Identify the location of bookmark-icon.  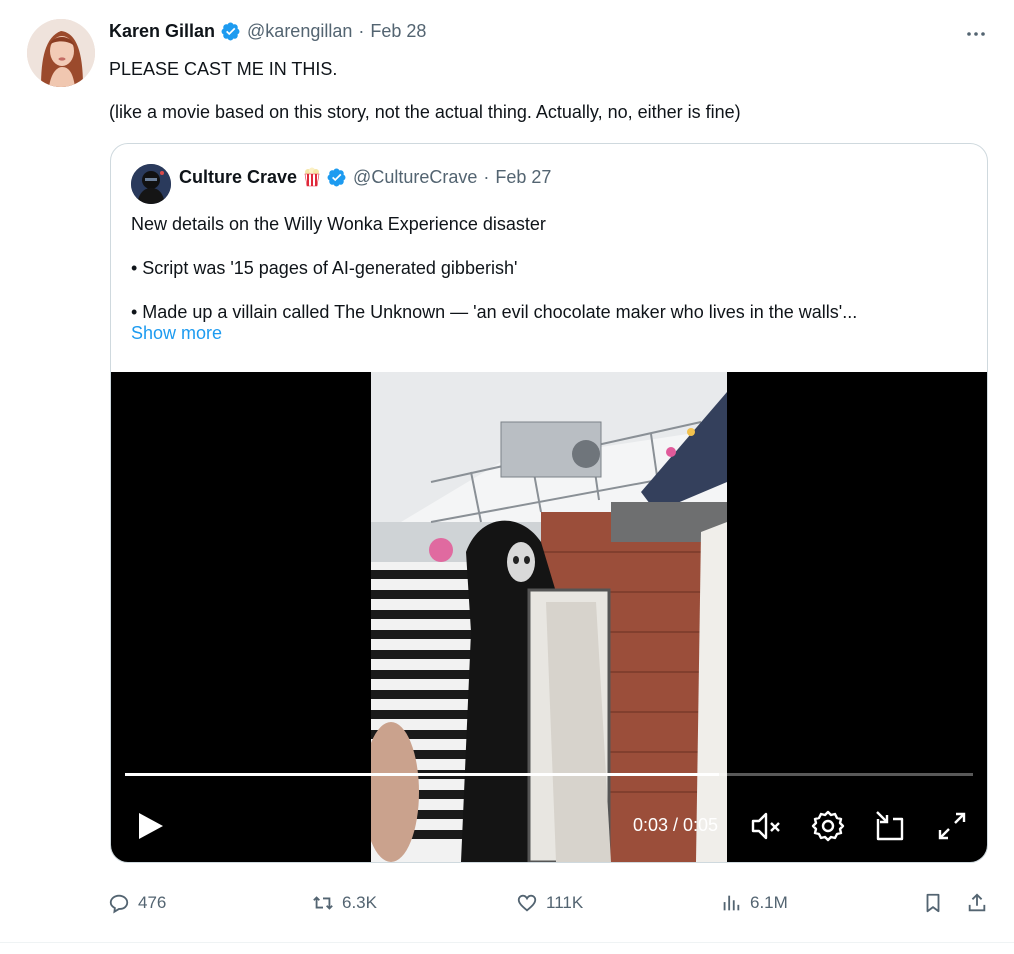
(933, 903).